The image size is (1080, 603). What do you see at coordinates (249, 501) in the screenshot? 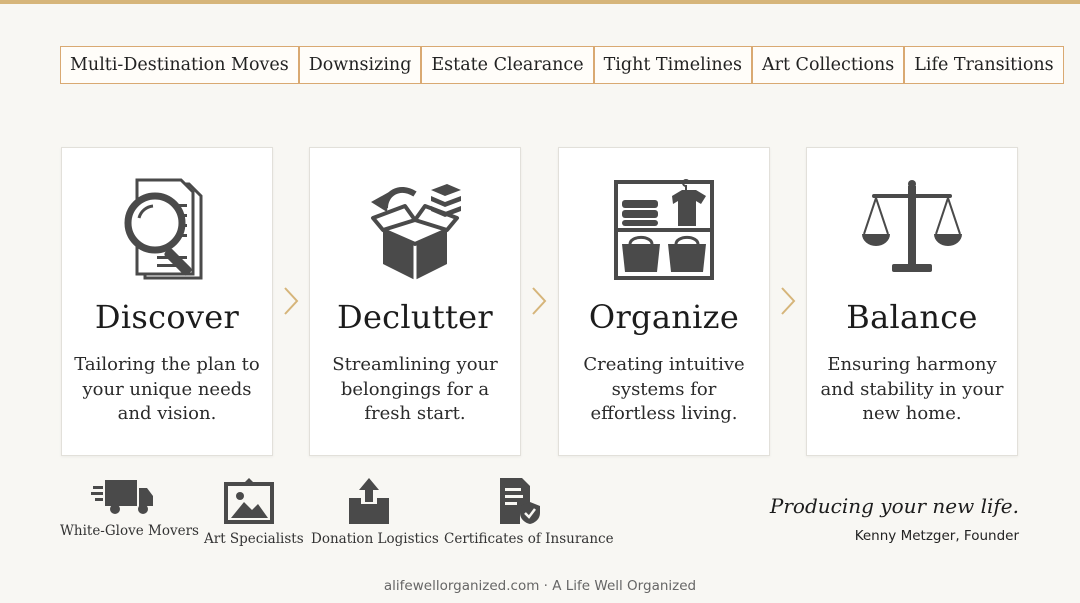
I see `framed-picture-icon` at bounding box center [249, 501].